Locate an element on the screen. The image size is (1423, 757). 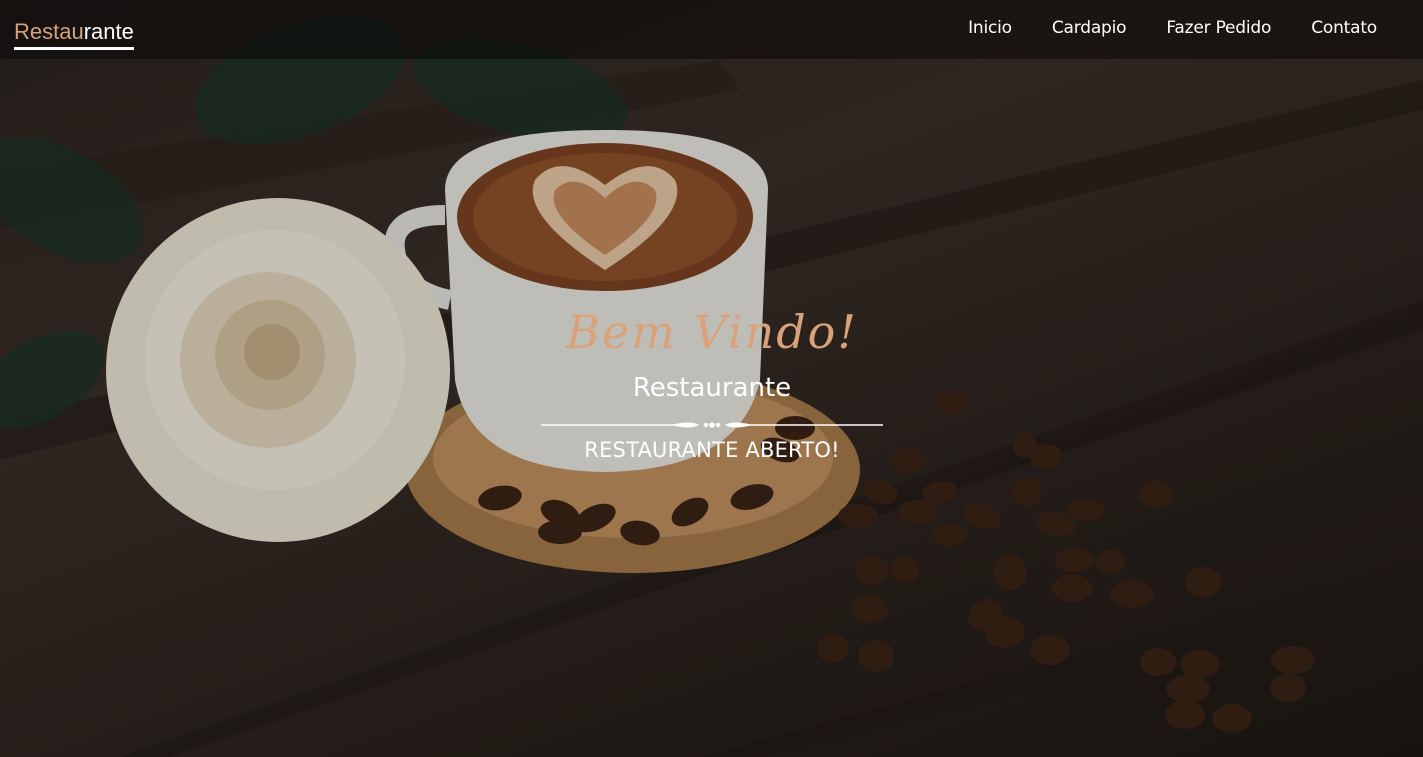
brand-logo: Restaurante is located at coordinates (74, 35).